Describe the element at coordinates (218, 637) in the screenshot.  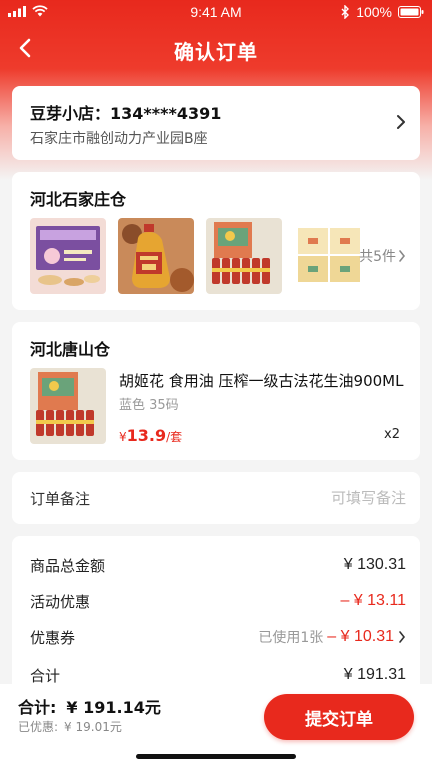
I see `coupon-row: 优惠券 已使用1张 – ¥ 10.31` at that location.